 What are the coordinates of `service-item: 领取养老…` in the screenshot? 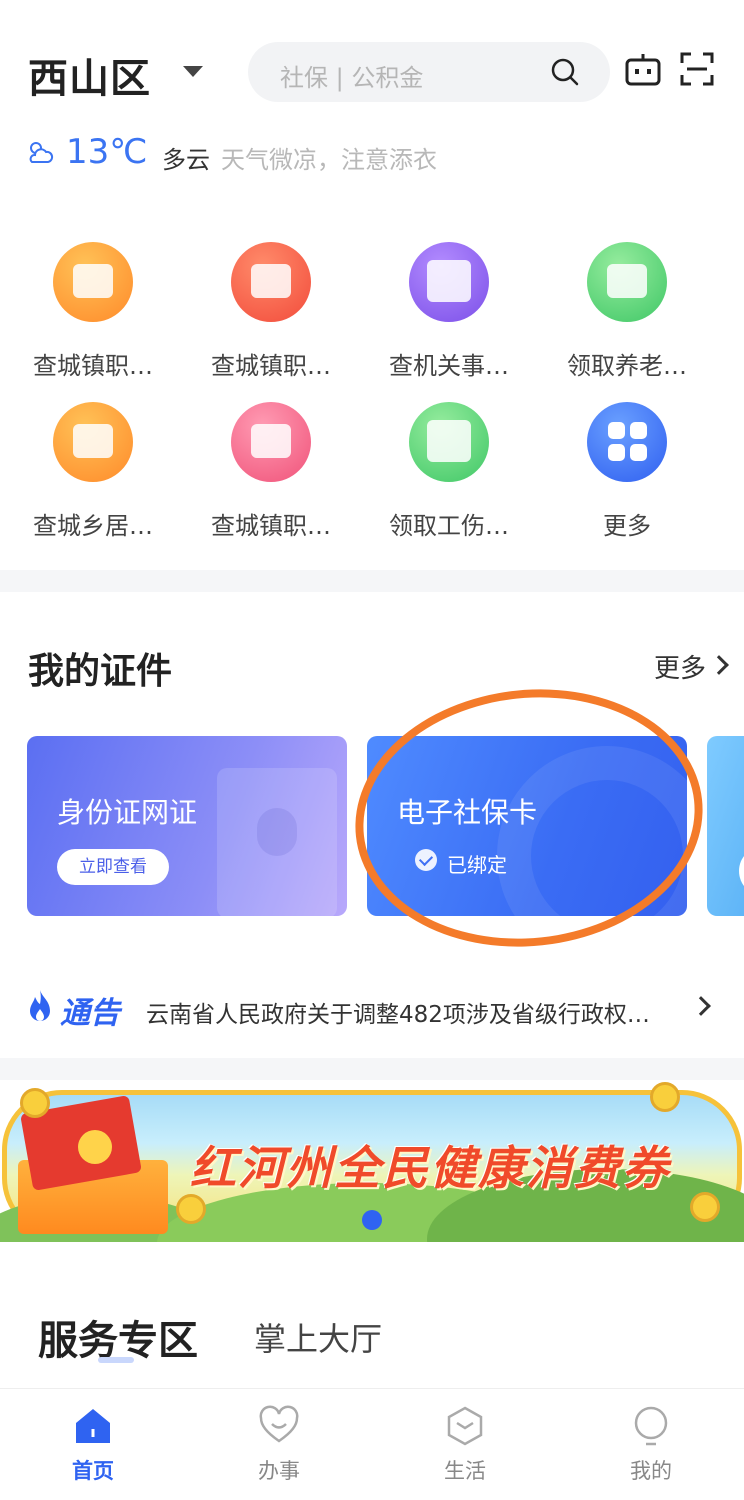 It's located at (627, 312).